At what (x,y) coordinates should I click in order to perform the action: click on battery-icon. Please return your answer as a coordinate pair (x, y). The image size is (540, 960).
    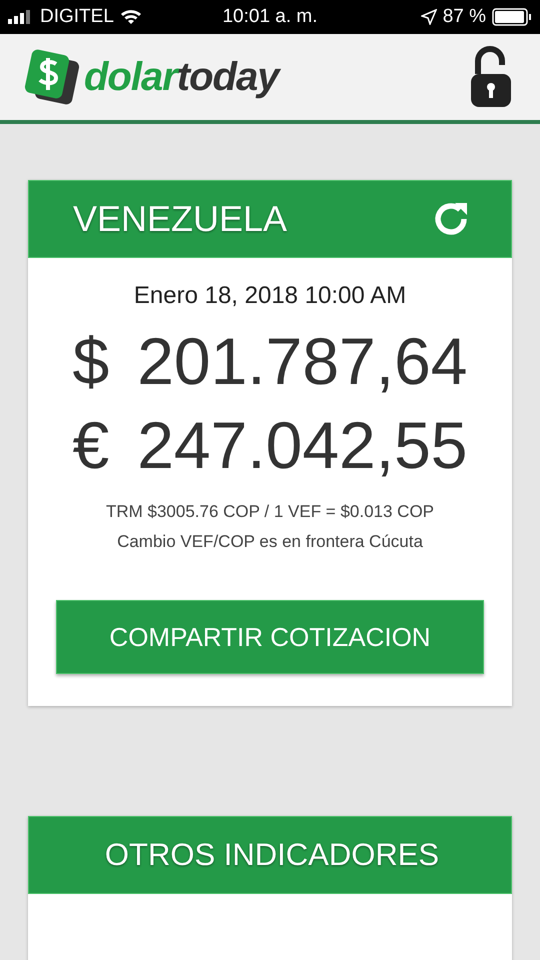
    Looking at the image, I should click on (512, 17).